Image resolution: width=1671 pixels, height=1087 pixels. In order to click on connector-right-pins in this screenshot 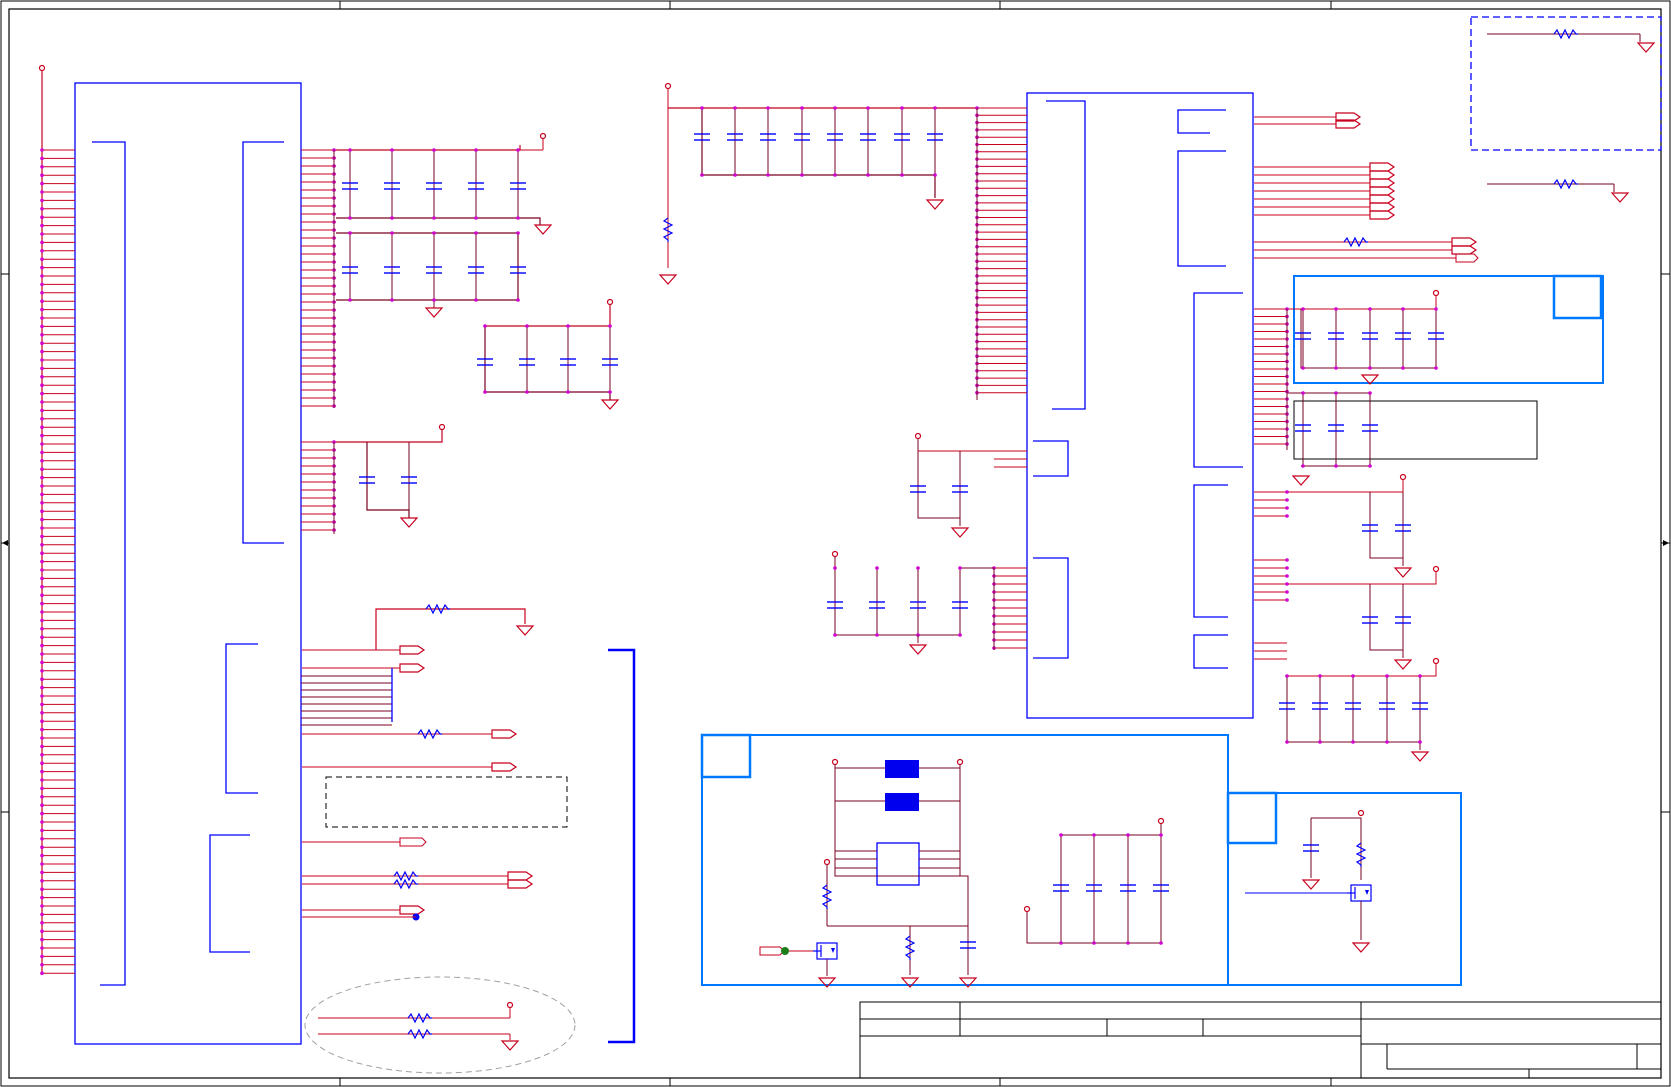, I will do `click(346, 437)`.